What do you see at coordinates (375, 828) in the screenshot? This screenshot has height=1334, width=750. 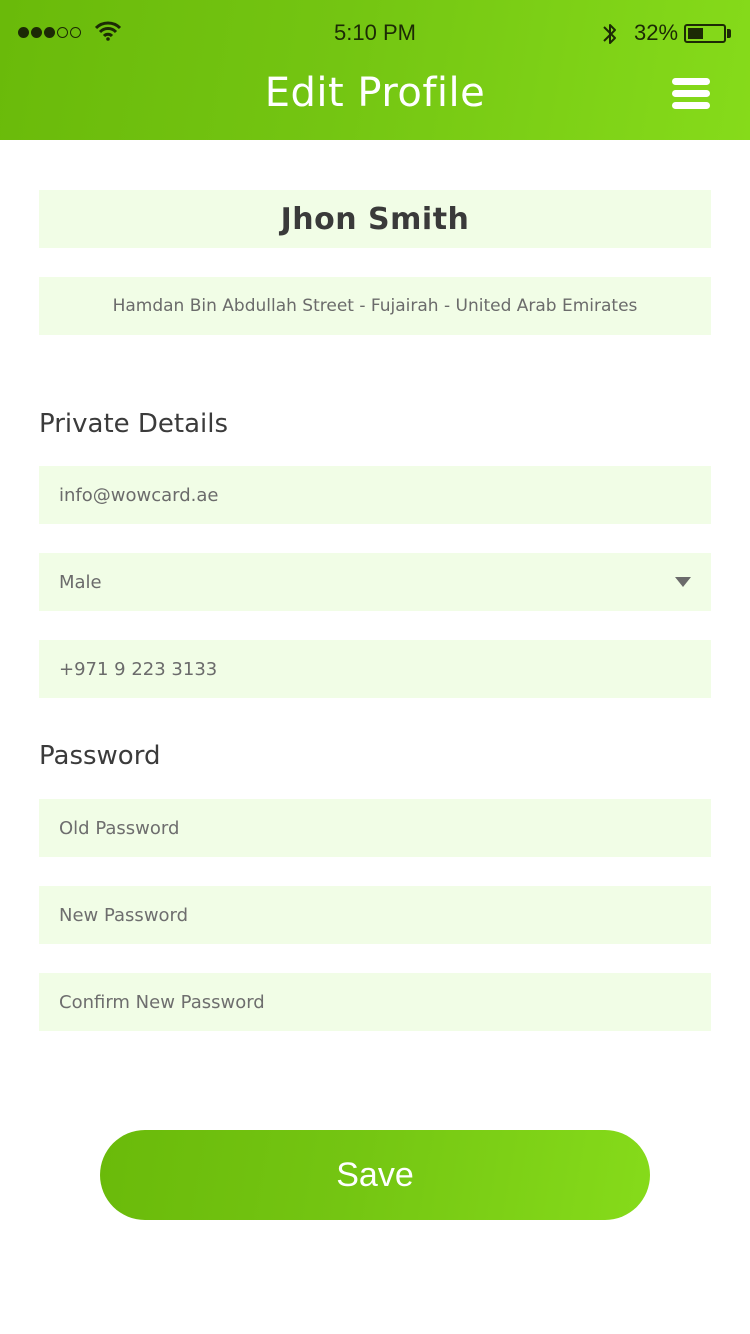 I see `old-password-field` at bounding box center [375, 828].